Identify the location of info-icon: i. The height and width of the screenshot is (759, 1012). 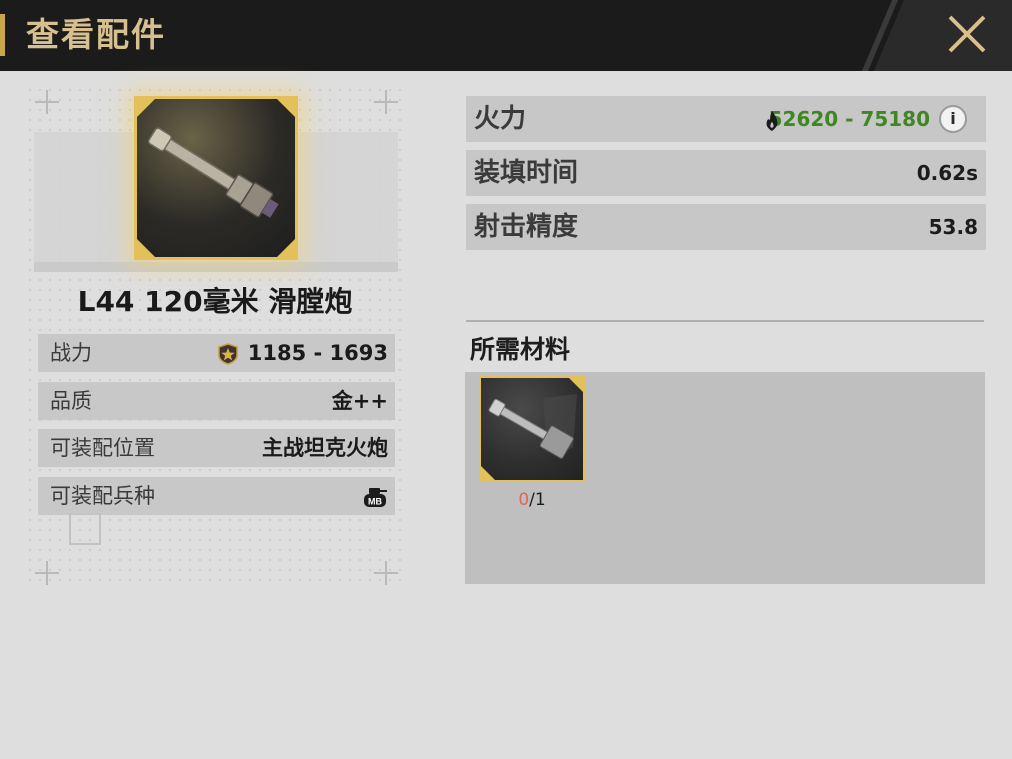
(953, 119).